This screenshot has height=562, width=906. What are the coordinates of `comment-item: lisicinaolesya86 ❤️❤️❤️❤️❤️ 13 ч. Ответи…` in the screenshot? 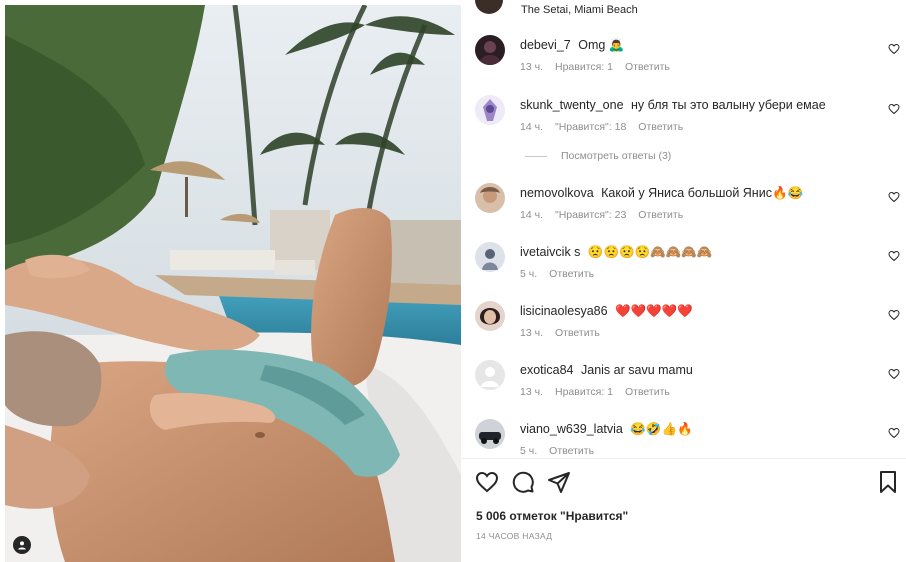 It's located at (687, 326).